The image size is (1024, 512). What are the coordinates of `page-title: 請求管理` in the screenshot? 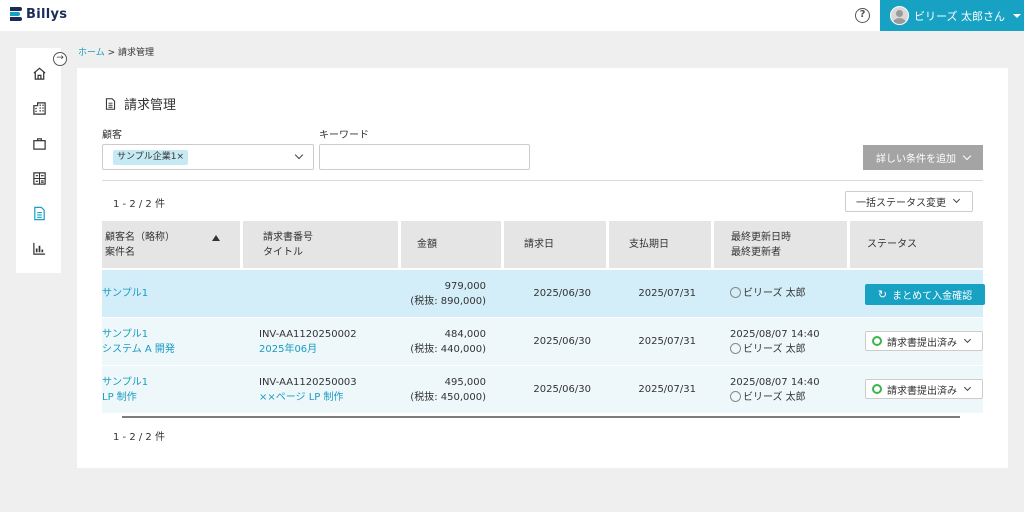 It's located at (140, 103).